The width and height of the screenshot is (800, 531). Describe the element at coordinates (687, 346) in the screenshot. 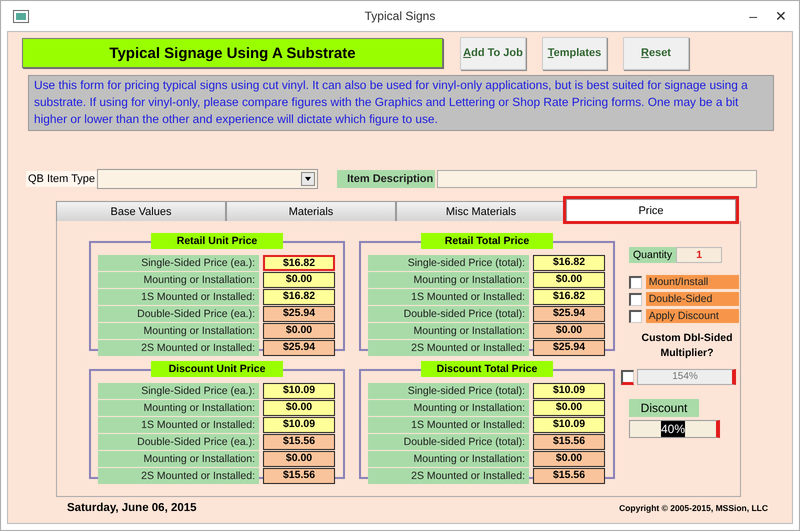

I see `multiplier-label: Custom Dbl-Sided Multiplier?` at that location.